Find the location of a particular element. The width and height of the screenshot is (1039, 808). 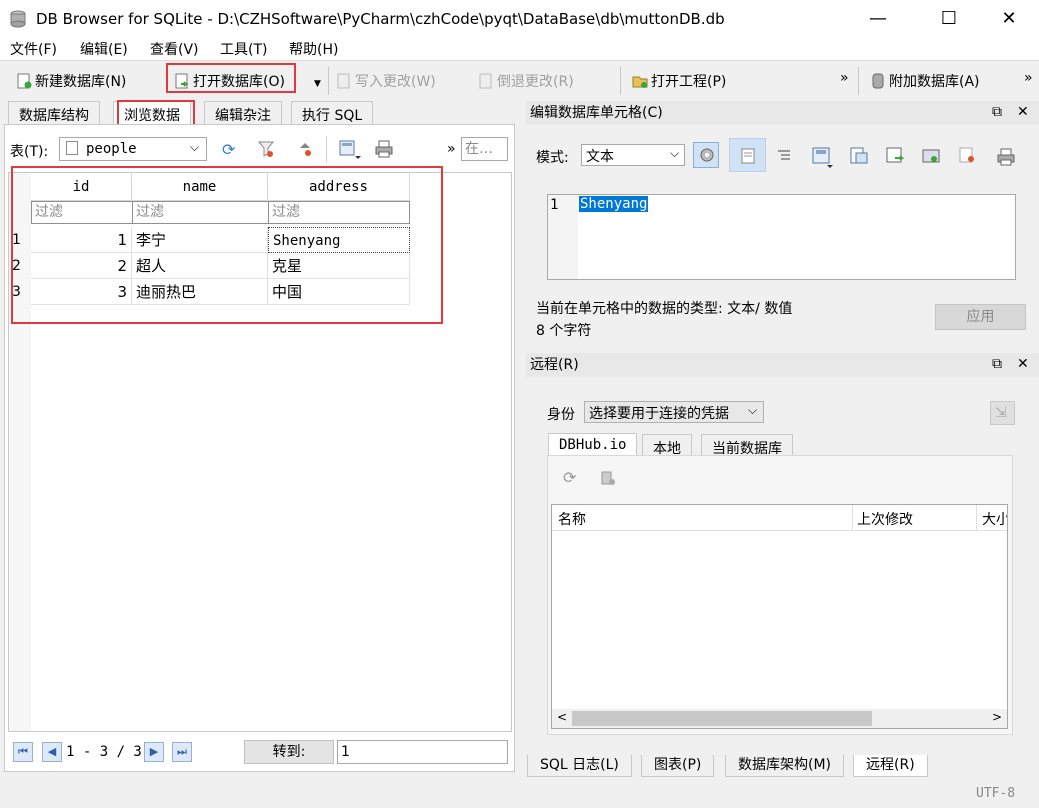

table-select: people ⌵ is located at coordinates (133, 149).